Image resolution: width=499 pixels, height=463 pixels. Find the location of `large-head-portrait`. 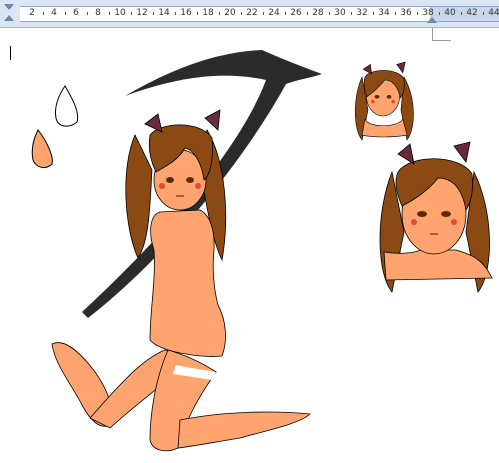

large-head-portrait is located at coordinates (436, 217).